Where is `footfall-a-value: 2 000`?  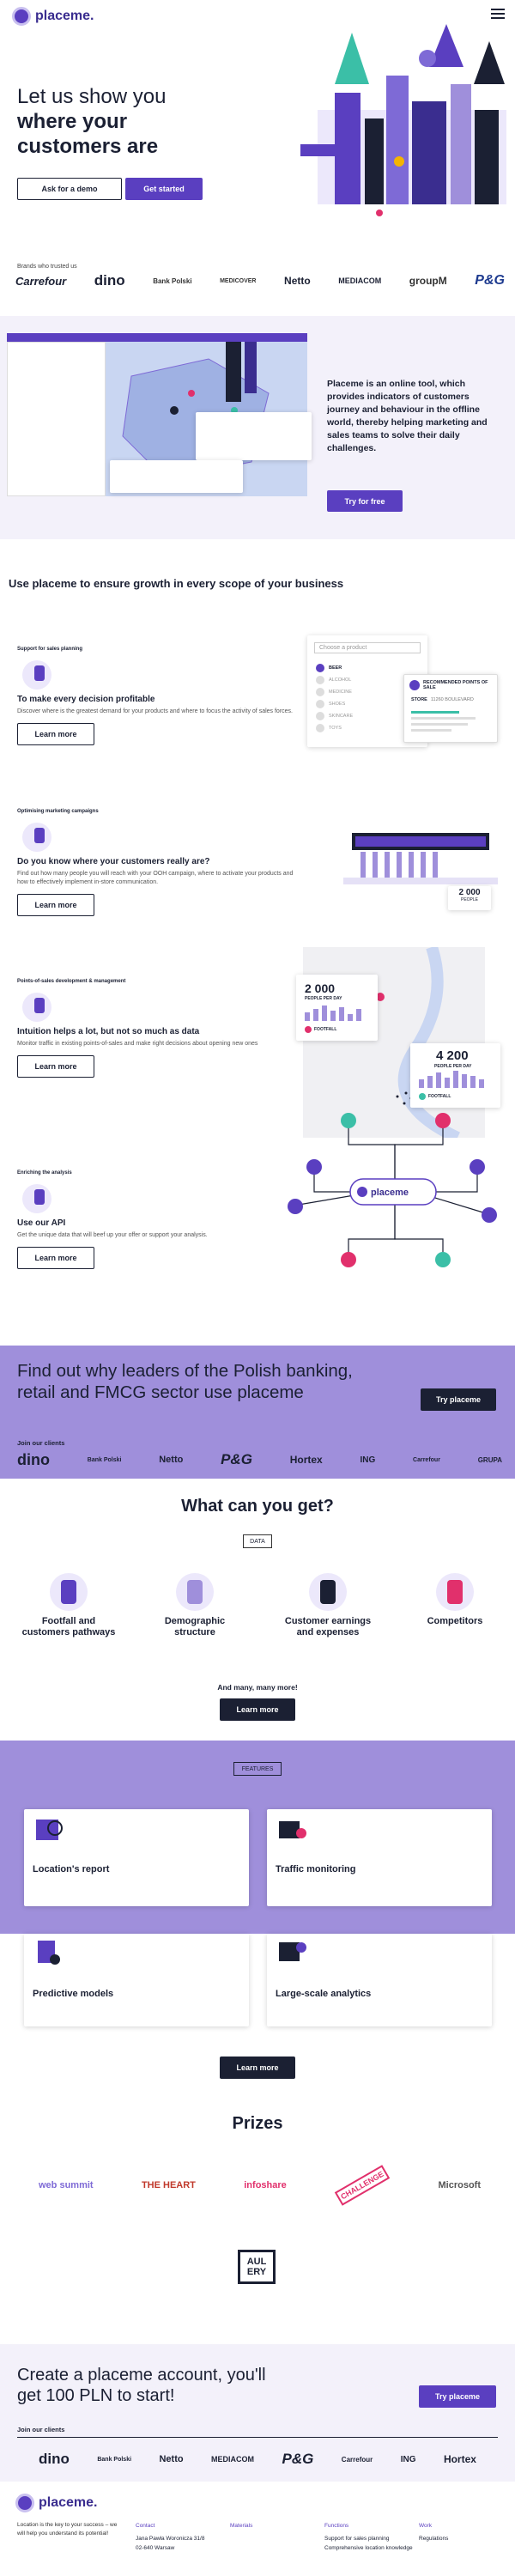
footfall-a-value: 2 000 is located at coordinates (320, 988).